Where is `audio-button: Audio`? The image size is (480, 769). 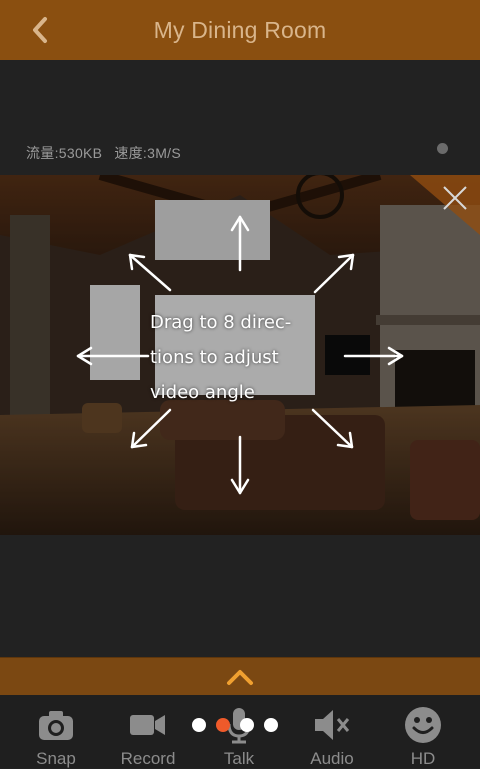
audio-button: Audio is located at coordinates (332, 731).